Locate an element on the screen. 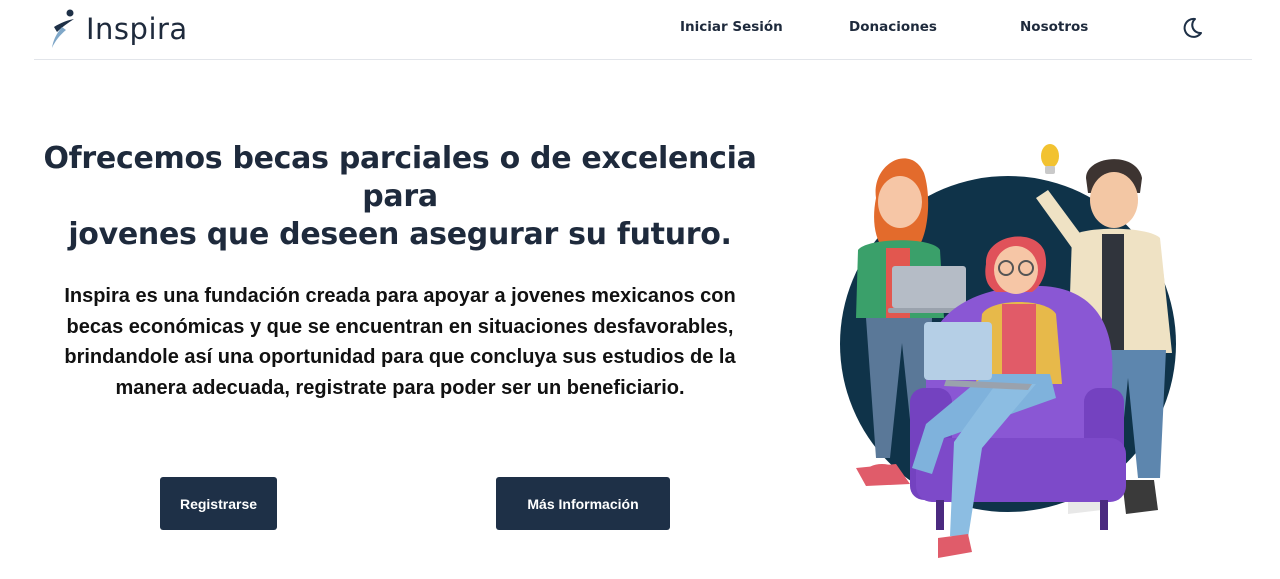  nav-donations-link: Donaciones is located at coordinates (893, 27).